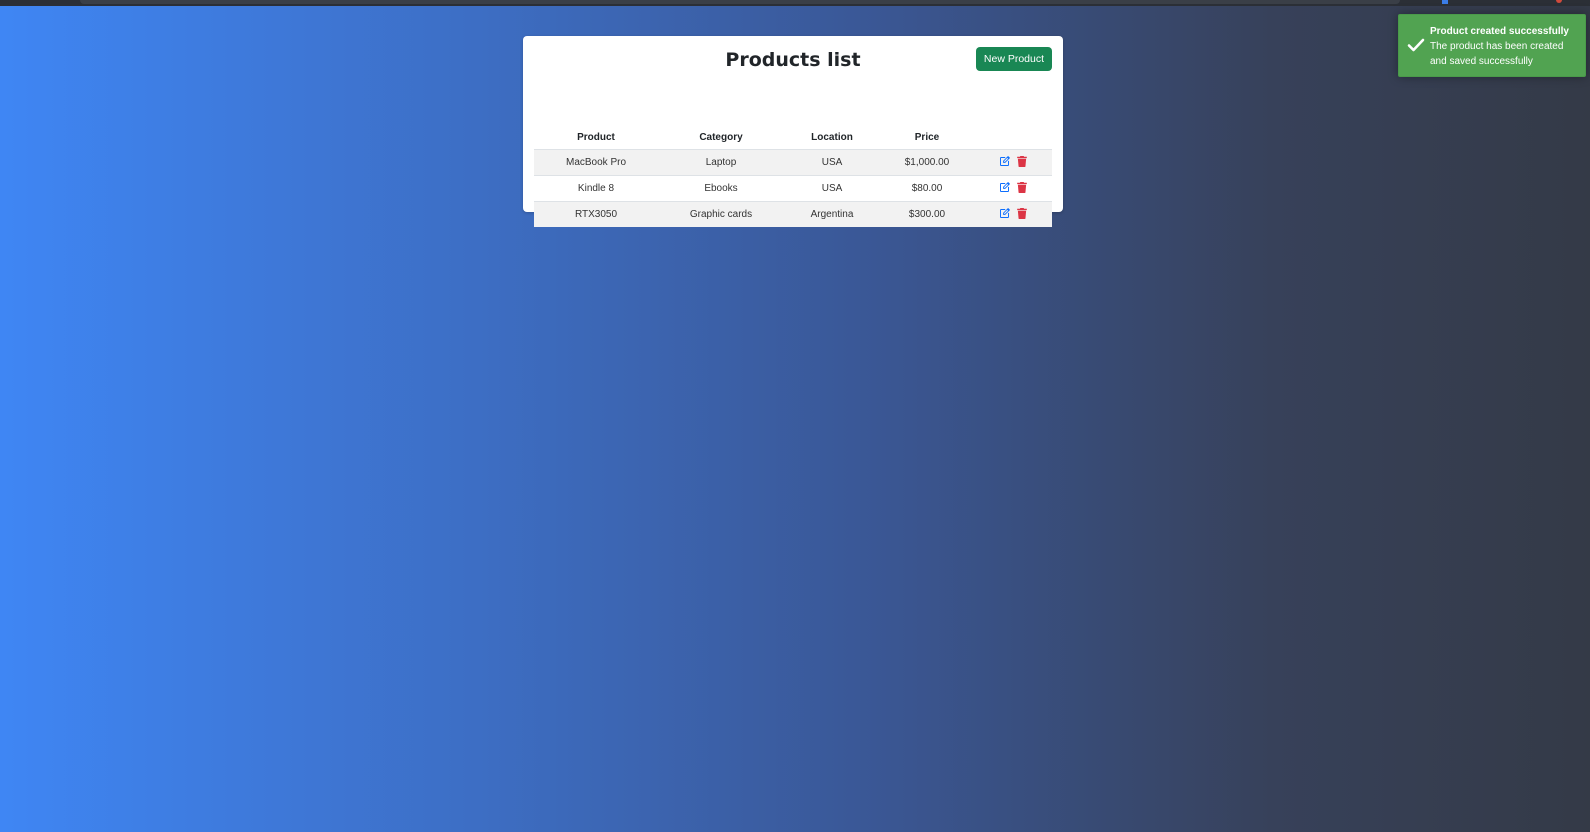  What do you see at coordinates (1499, 31) in the screenshot?
I see `toast-title: Product created successfully` at bounding box center [1499, 31].